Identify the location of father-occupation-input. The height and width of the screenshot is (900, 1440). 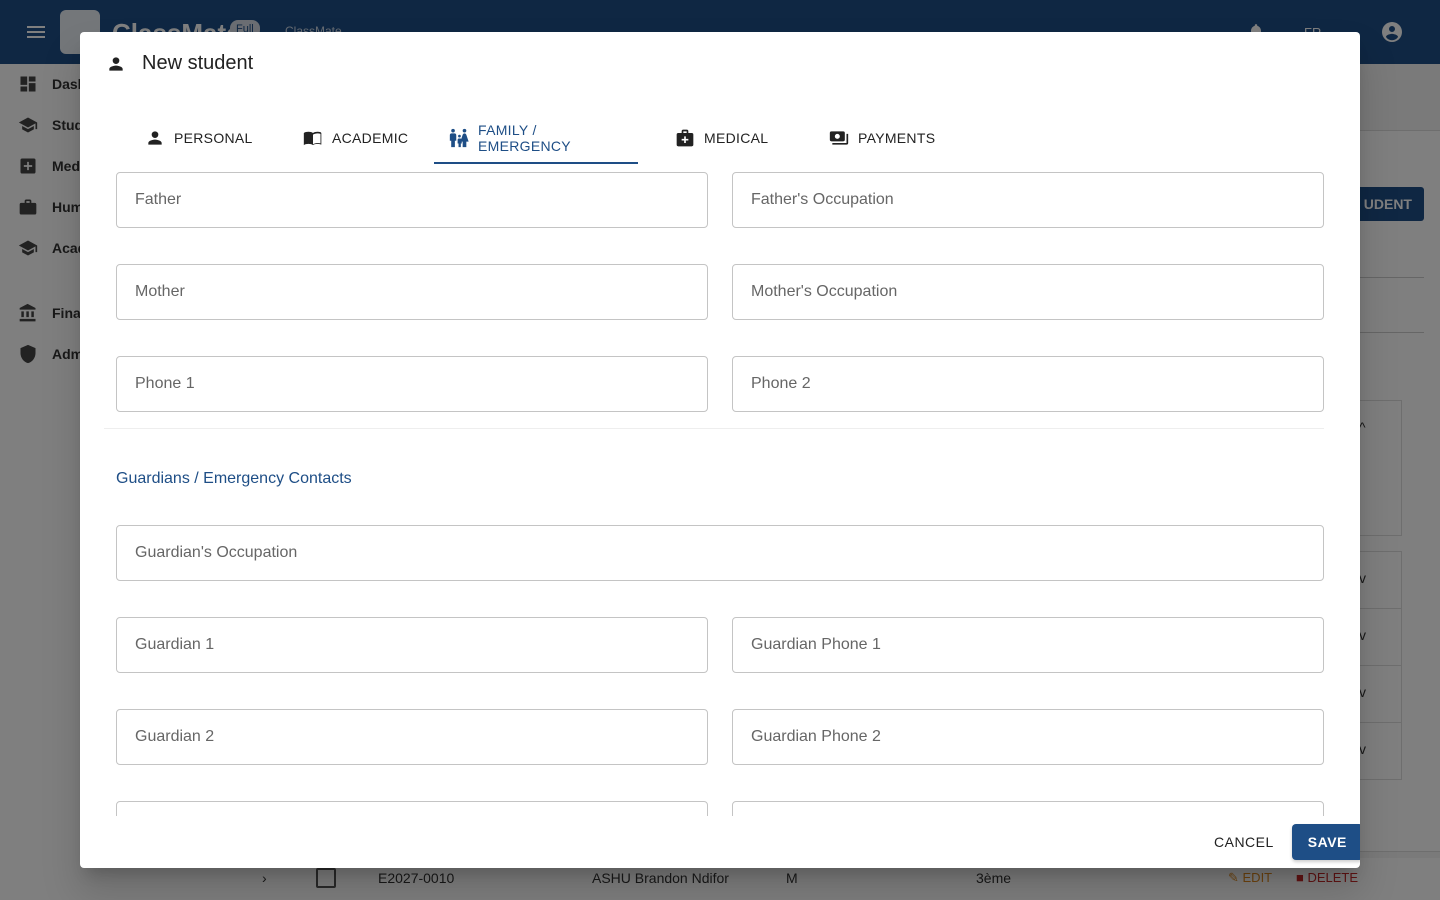
(1028, 200).